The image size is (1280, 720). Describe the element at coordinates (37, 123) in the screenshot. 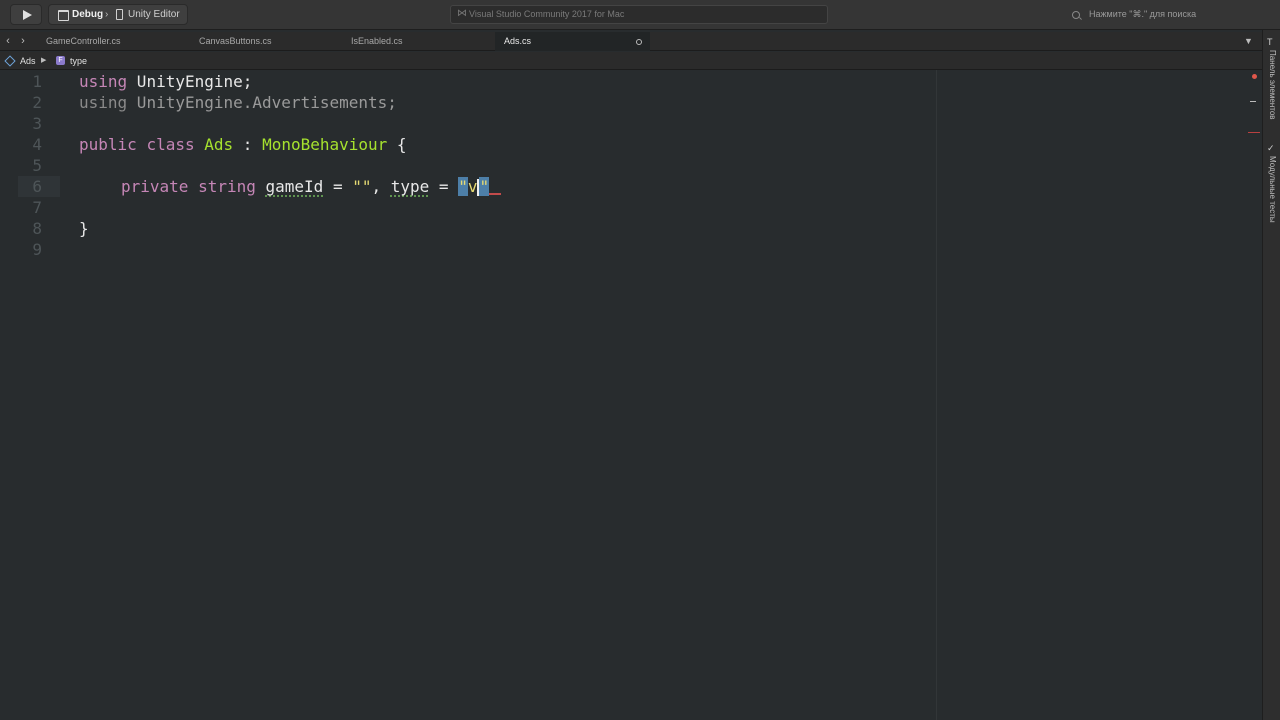

I see `line-number: 3` at that location.